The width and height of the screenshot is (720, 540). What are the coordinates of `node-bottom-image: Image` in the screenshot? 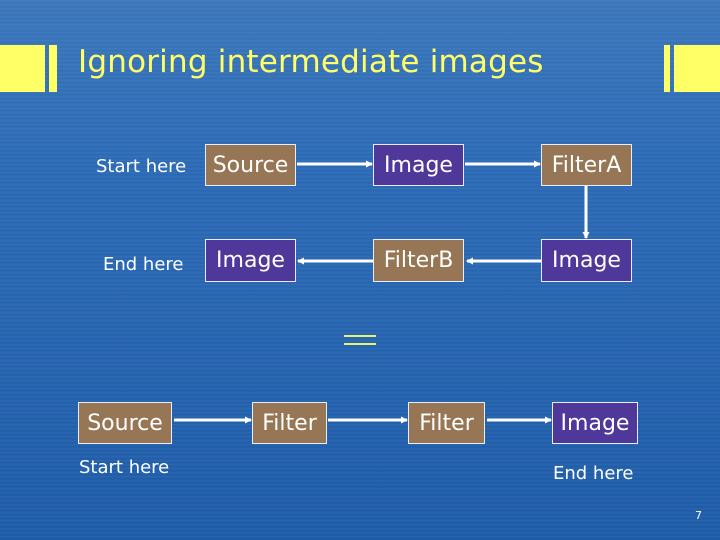 It's located at (595, 423).